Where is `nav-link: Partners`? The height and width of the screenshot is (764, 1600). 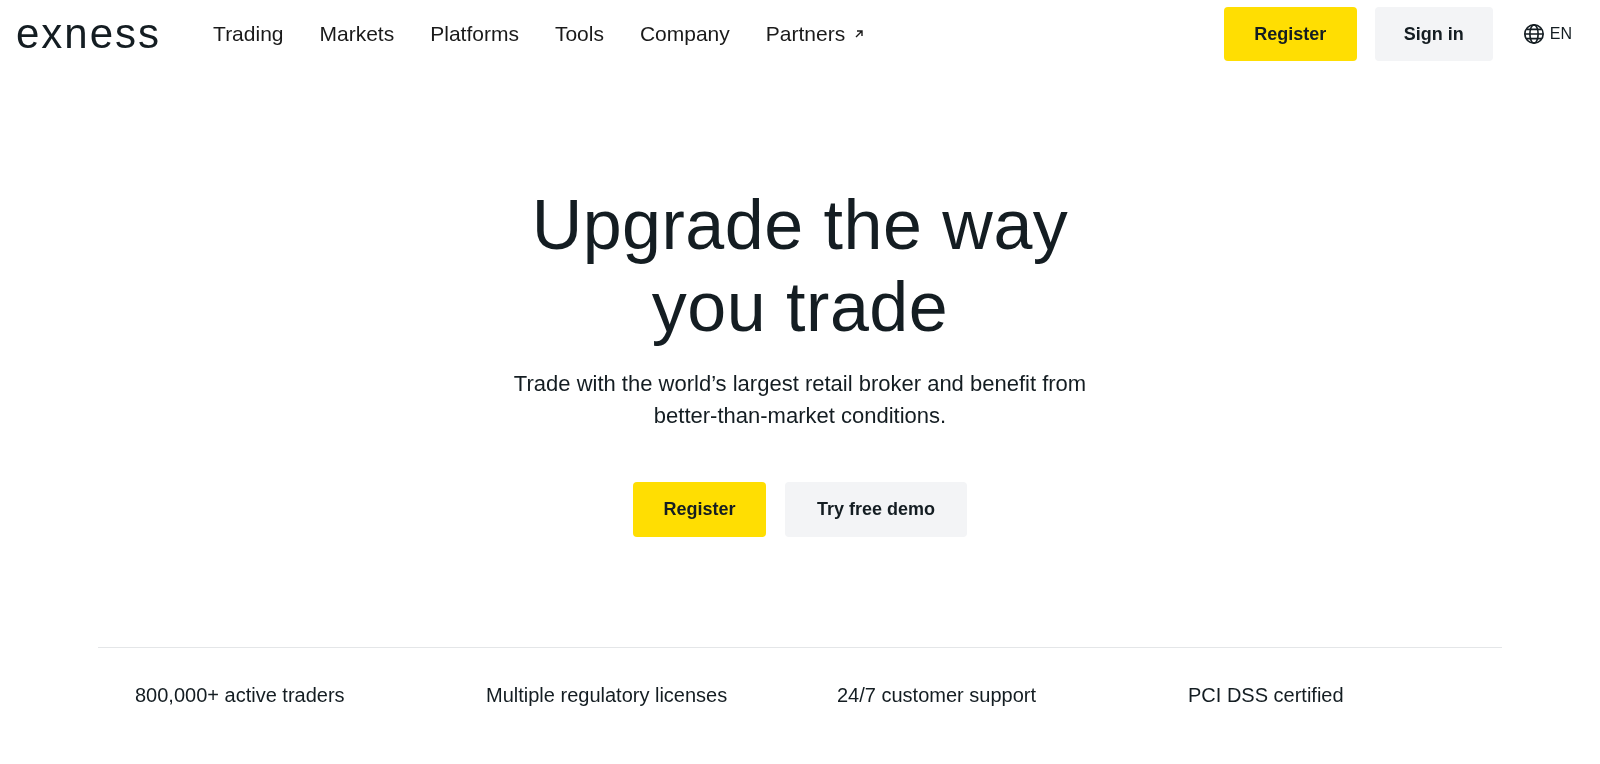 nav-link: Partners is located at coordinates (815, 34).